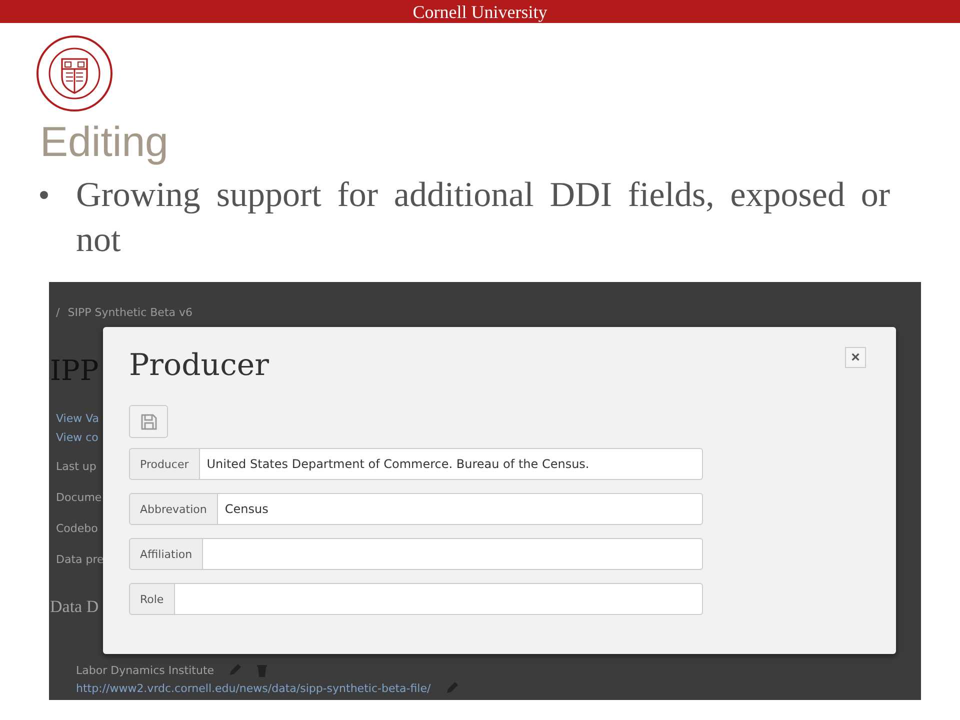  I want to click on bullet-dot, so click(44, 195).